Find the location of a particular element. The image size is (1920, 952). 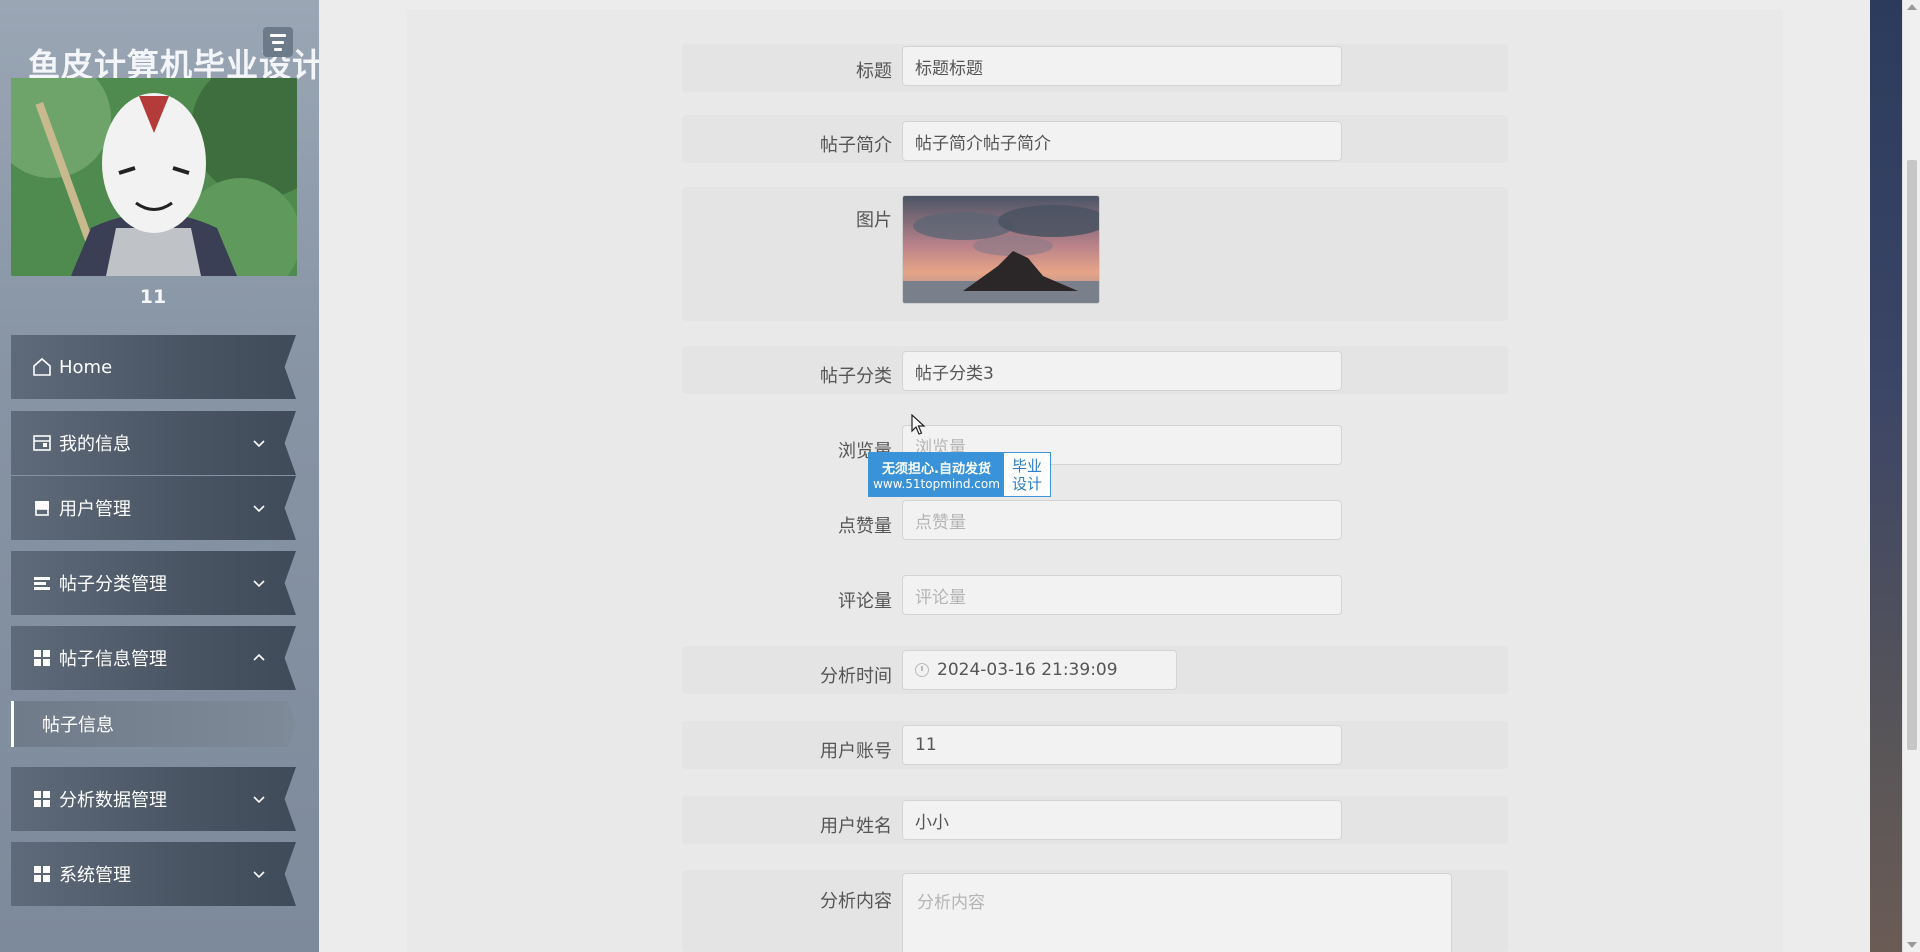

sidebar-item-label: 帖子信息管理 is located at coordinates (113, 659).